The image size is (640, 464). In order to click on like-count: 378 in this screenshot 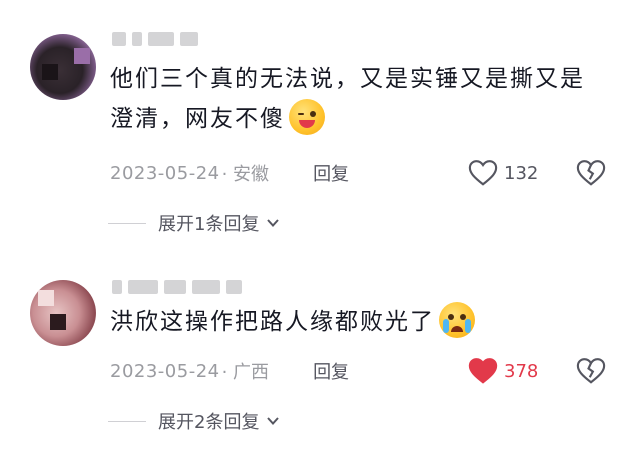, I will do `click(521, 371)`.